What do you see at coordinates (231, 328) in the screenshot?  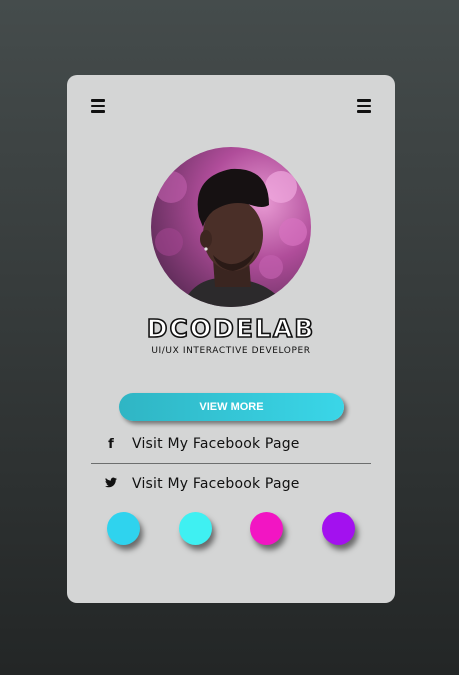 I see `profile-name: DCODELAB` at bounding box center [231, 328].